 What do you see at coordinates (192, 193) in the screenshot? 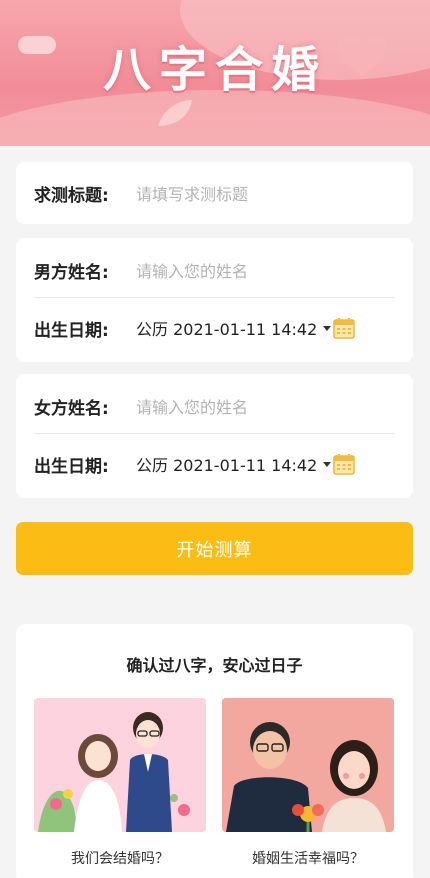
I see `subject-input: 请填写求测标题` at bounding box center [192, 193].